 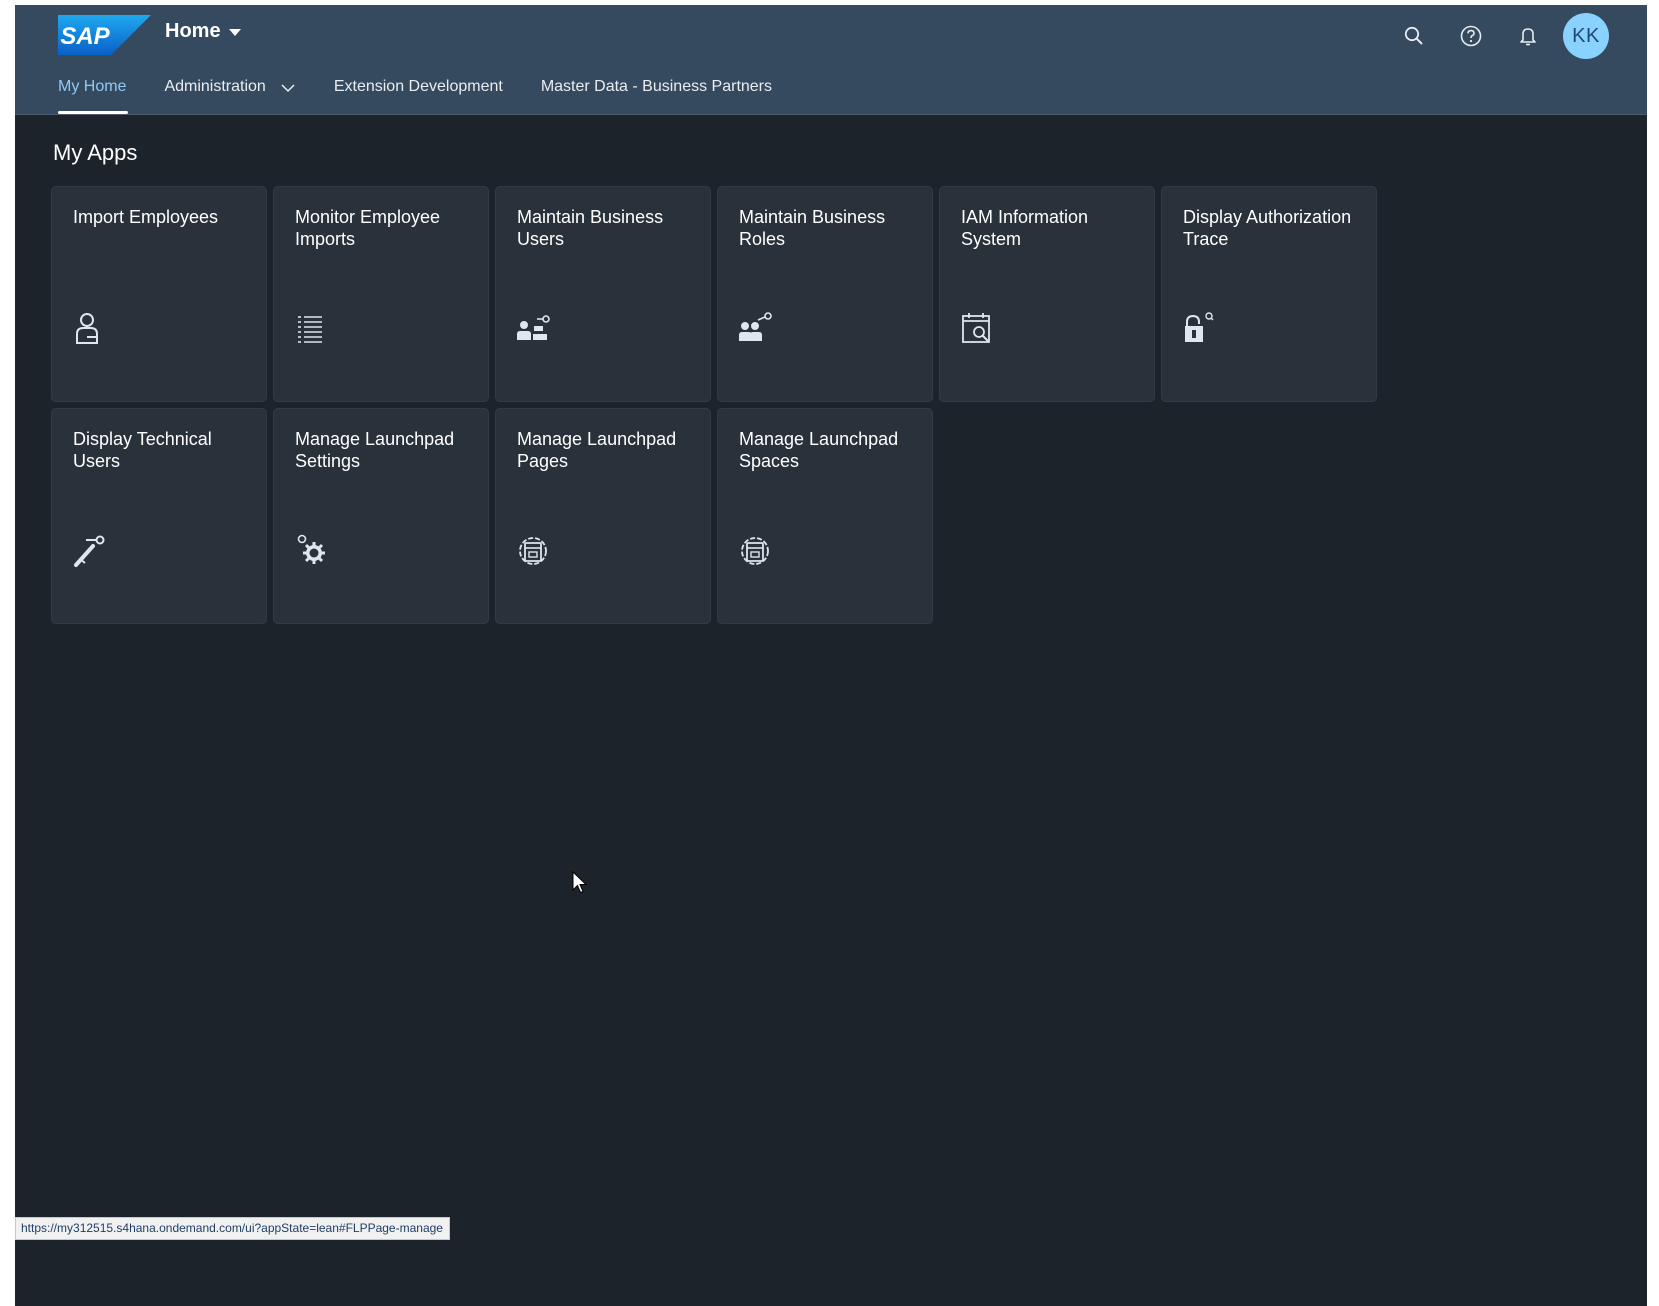 I want to click on help-button, so click(x=1471, y=36).